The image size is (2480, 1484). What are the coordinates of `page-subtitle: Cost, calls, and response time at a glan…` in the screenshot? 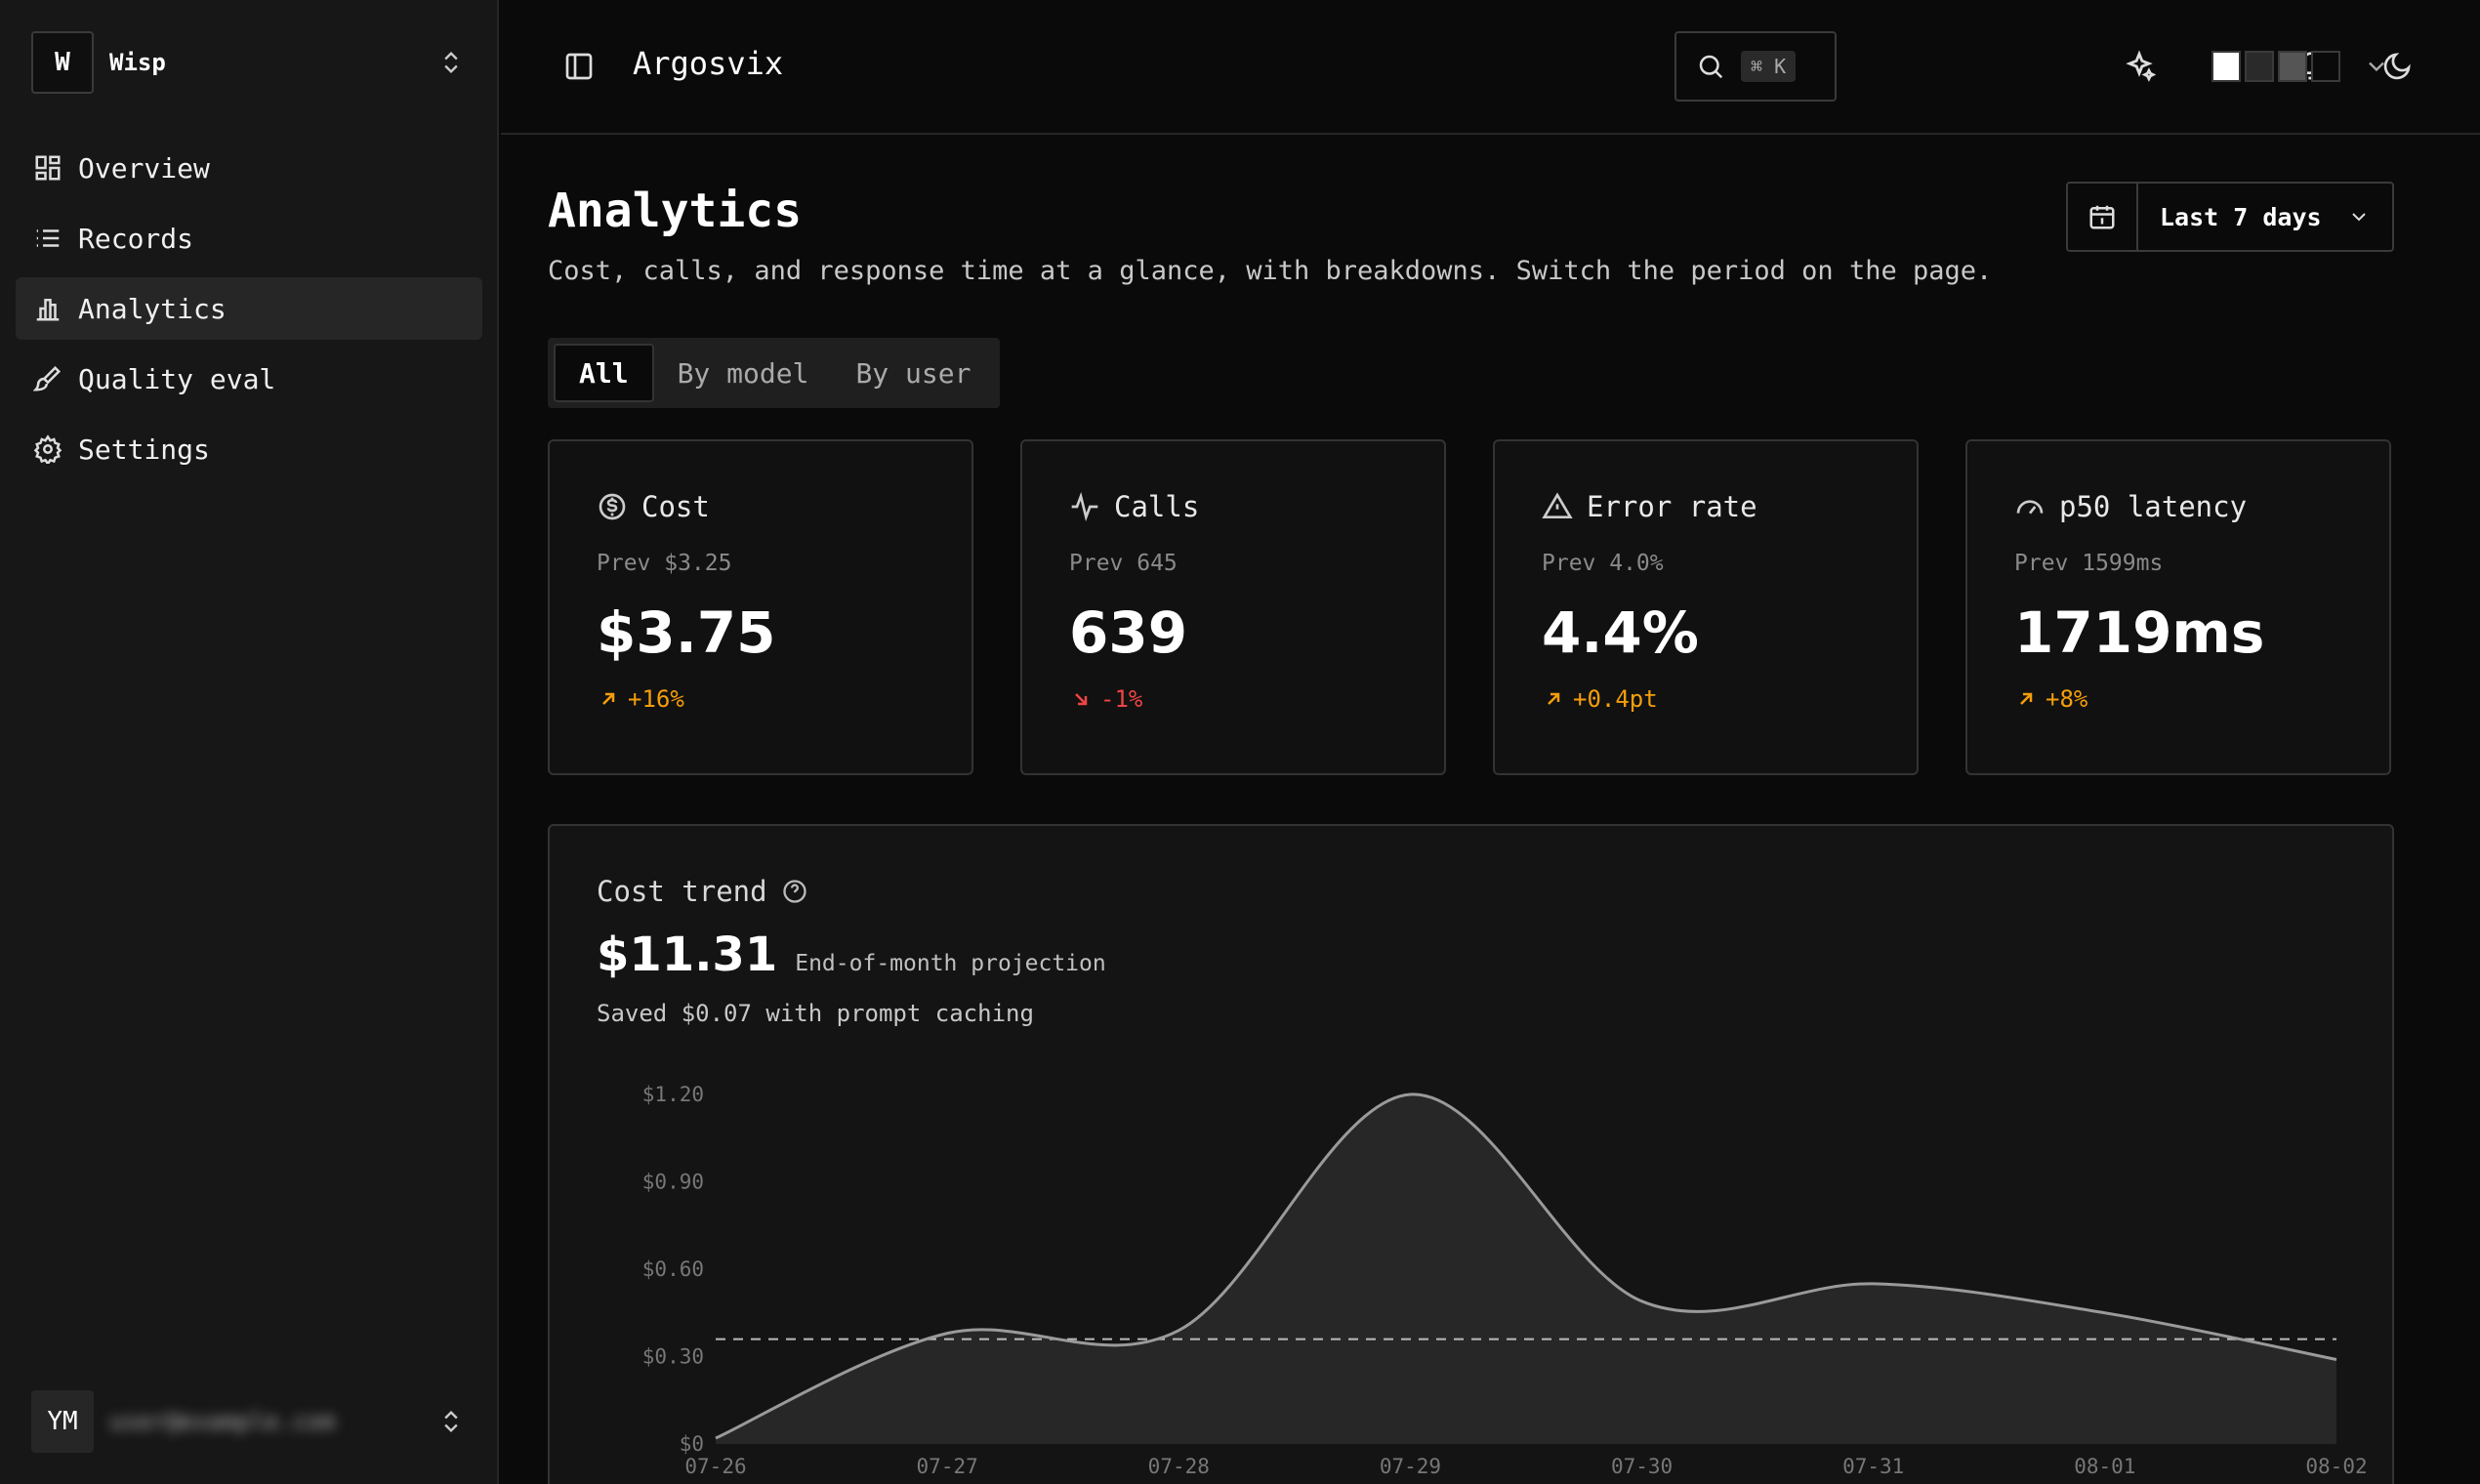 It's located at (1270, 271).